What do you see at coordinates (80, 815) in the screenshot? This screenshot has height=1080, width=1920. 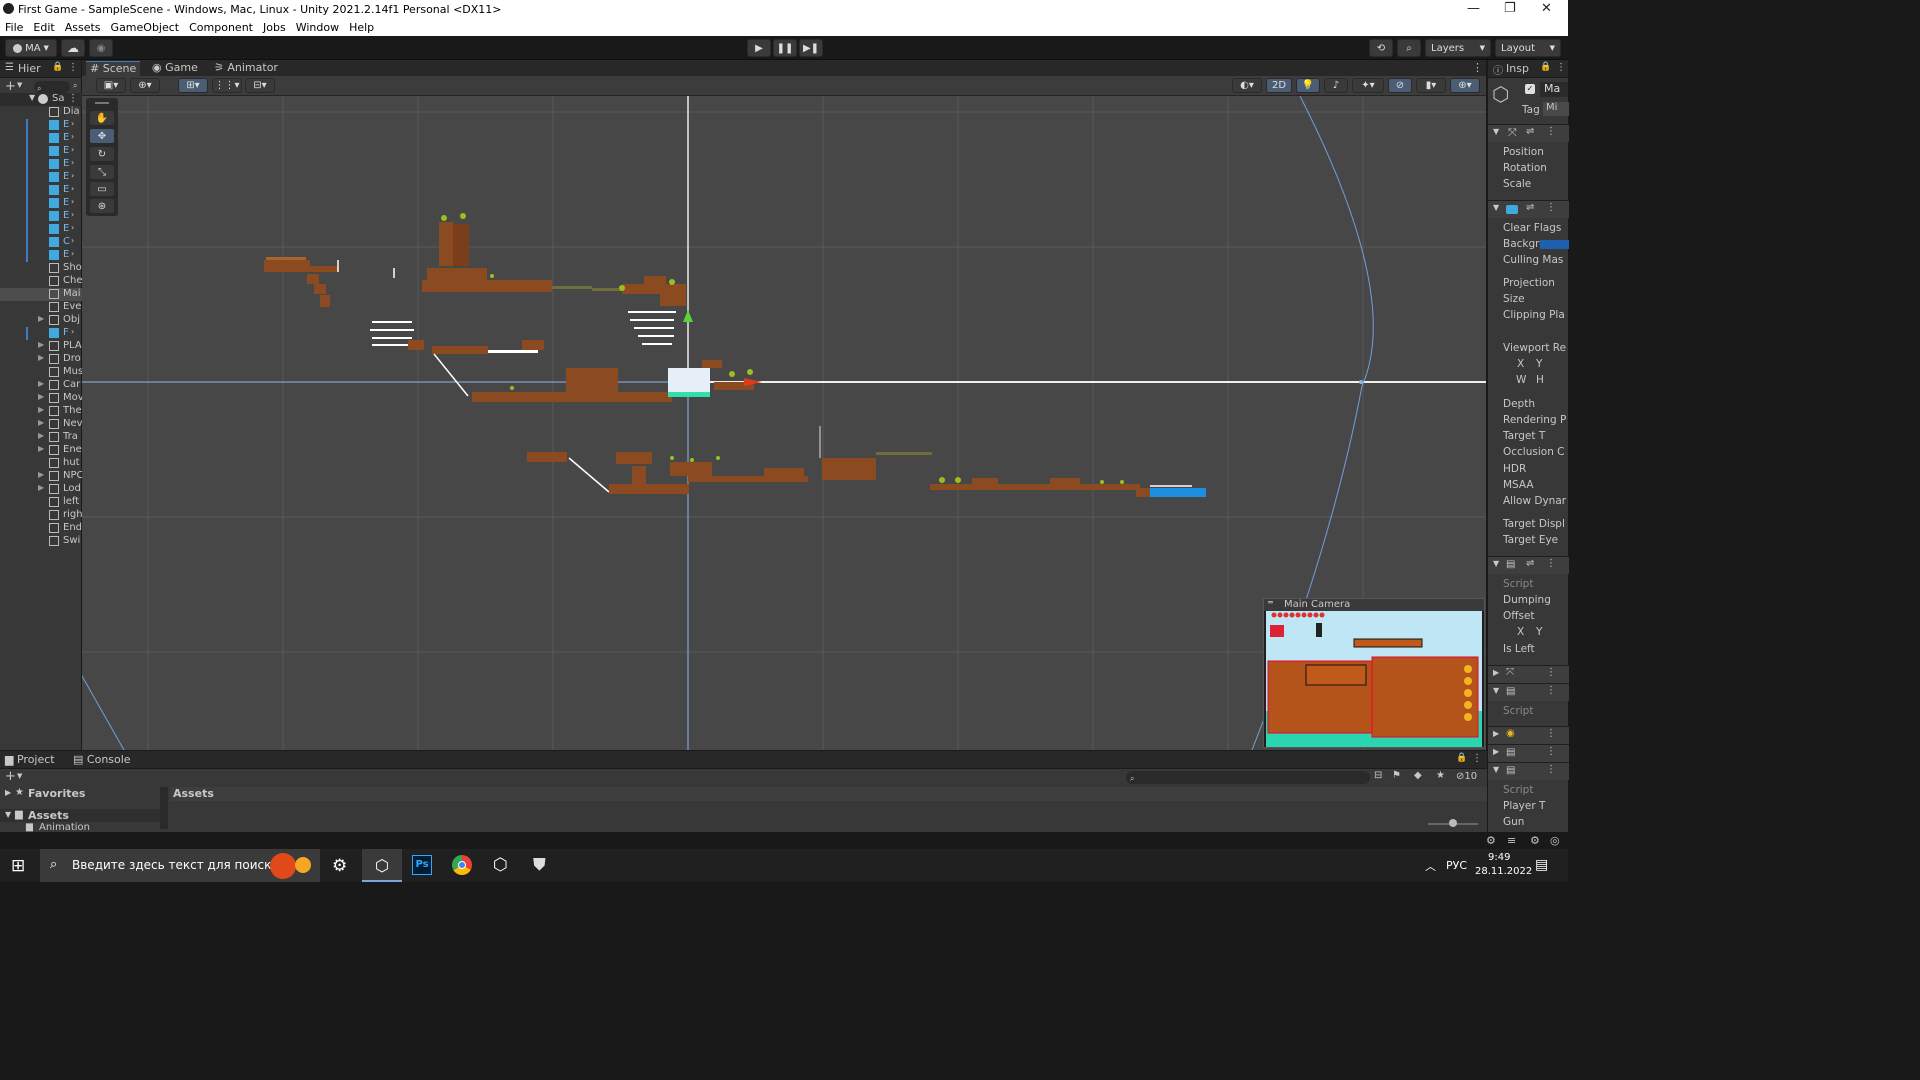 I see `assets-item: ▼ ▆ Assets` at bounding box center [80, 815].